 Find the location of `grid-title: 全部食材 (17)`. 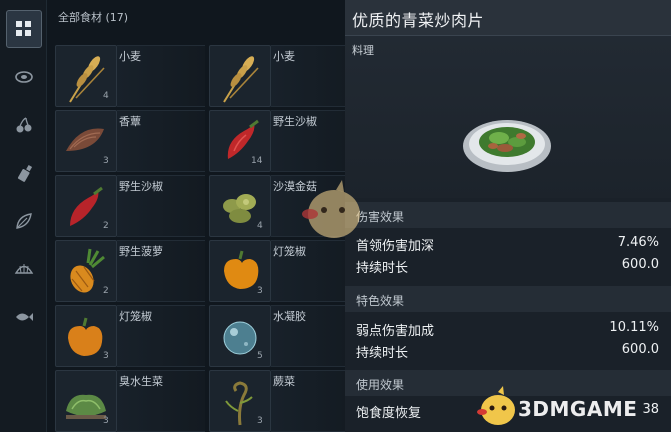

grid-title: 全部食材 (17) is located at coordinates (93, 17).